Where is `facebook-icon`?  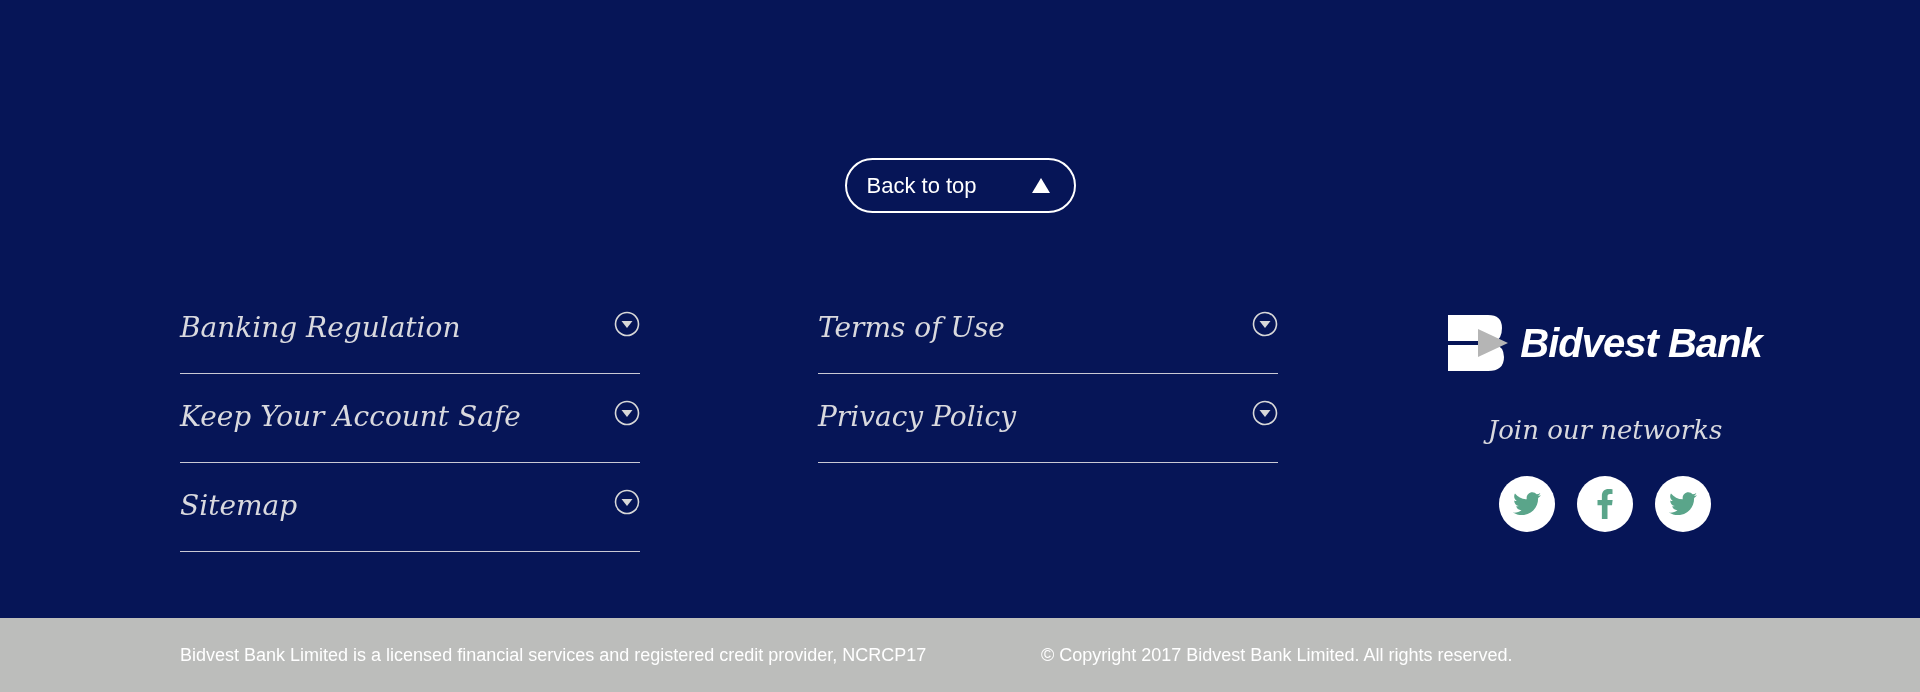 facebook-icon is located at coordinates (1605, 504).